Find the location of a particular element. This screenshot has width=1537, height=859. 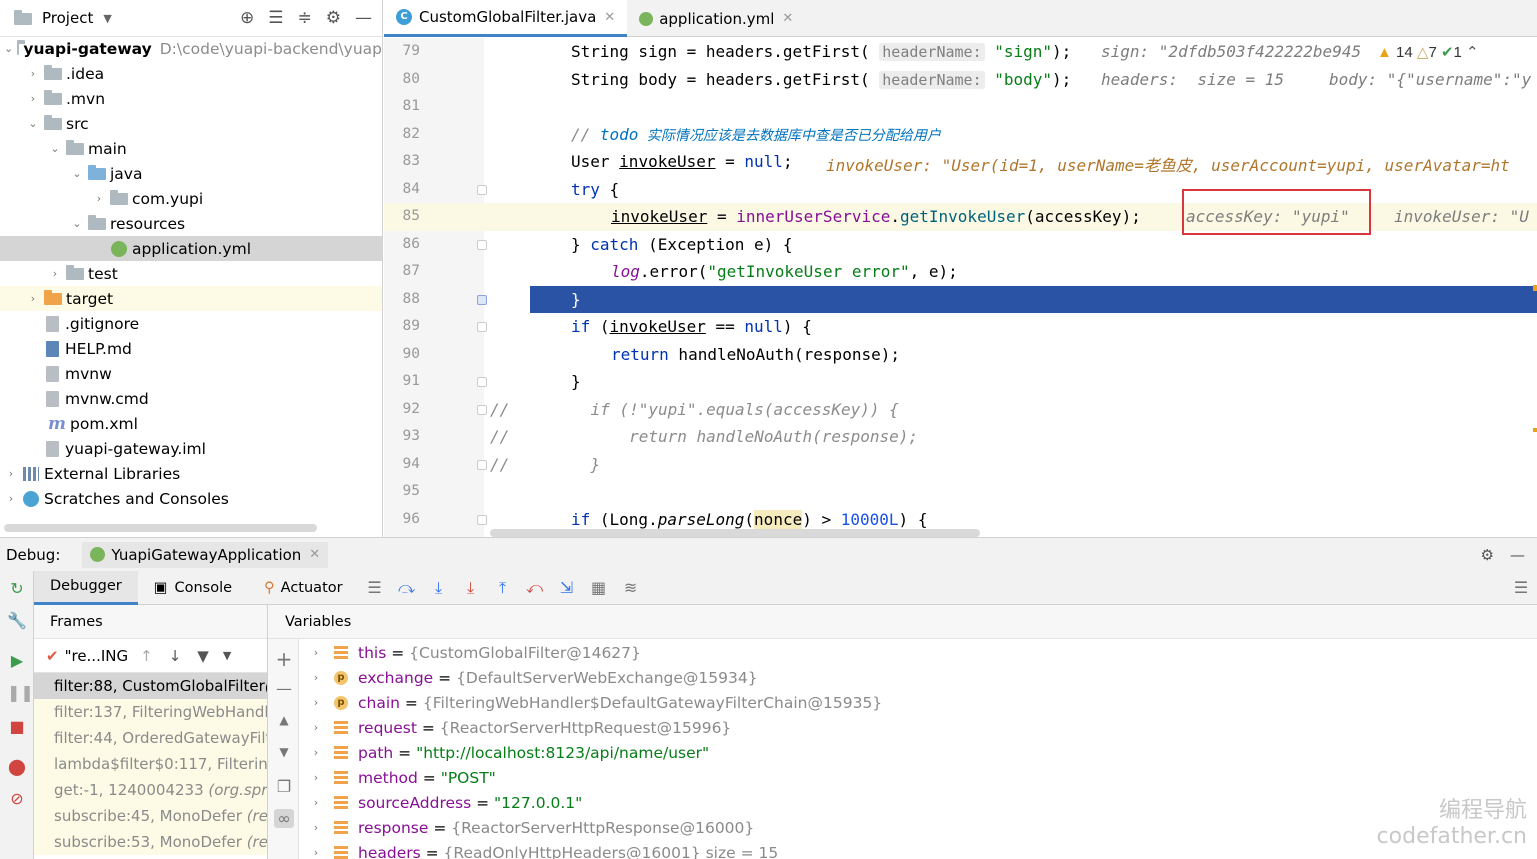

locate-icon: ⊕ is located at coordinates (247, 18).